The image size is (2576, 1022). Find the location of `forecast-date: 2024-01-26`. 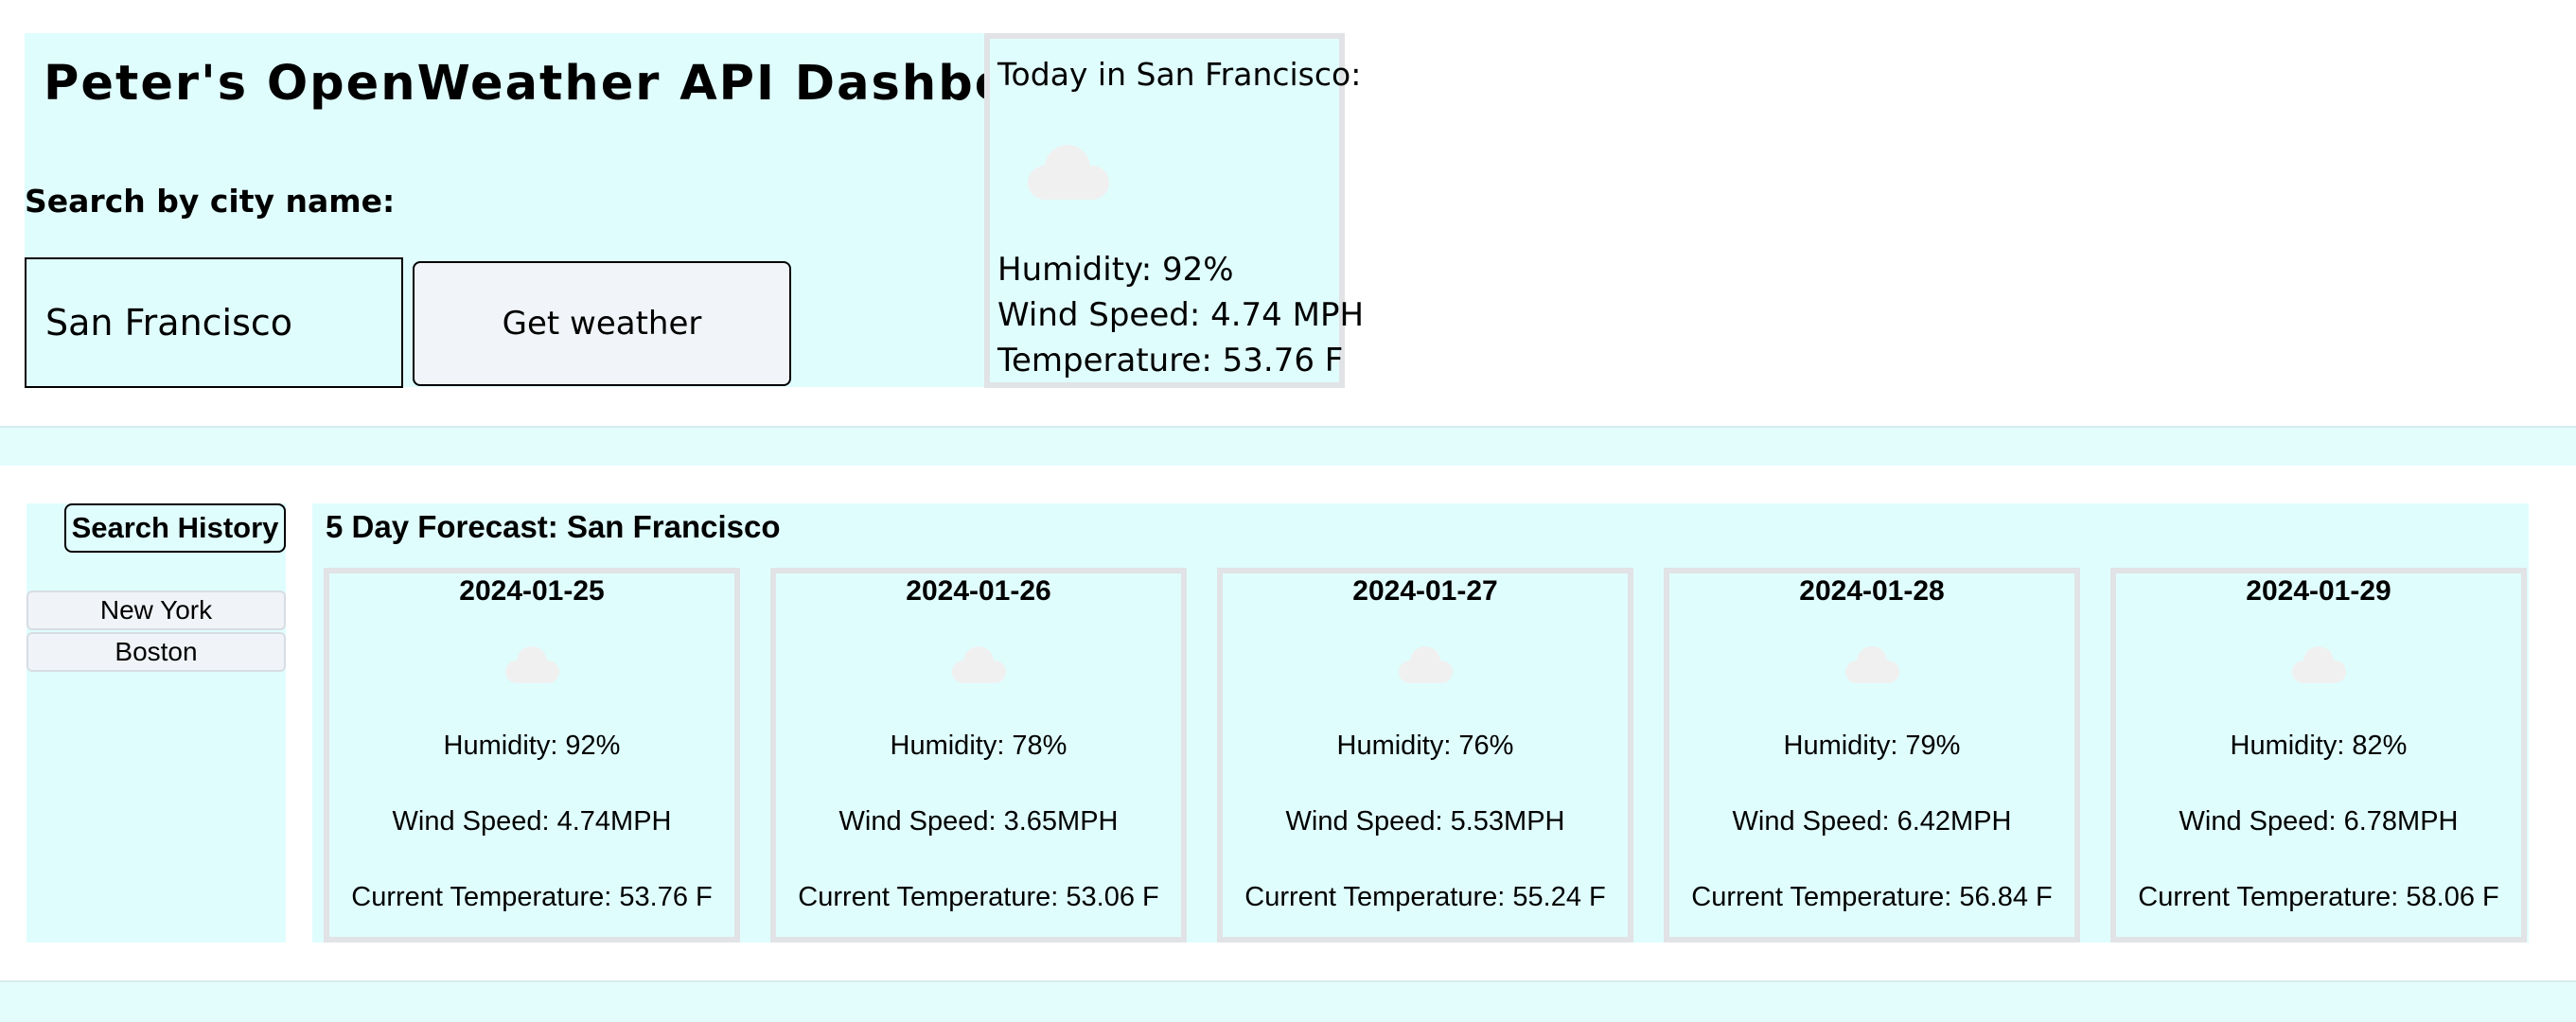

forecast-date: 2024-01-26 is located at coordinates (978, 591).